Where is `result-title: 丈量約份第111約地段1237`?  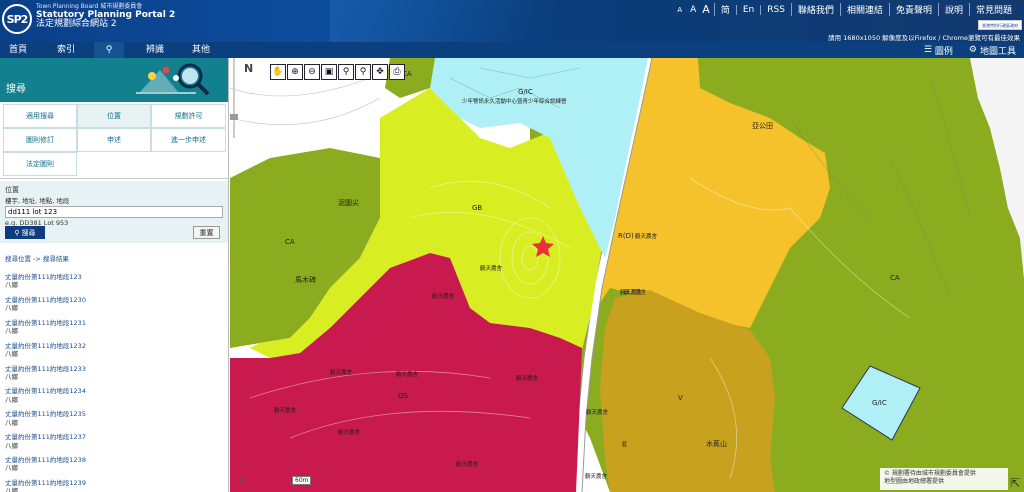
result-title: 丈量約份第111約地段1237 is located at coordinates (114, 437).